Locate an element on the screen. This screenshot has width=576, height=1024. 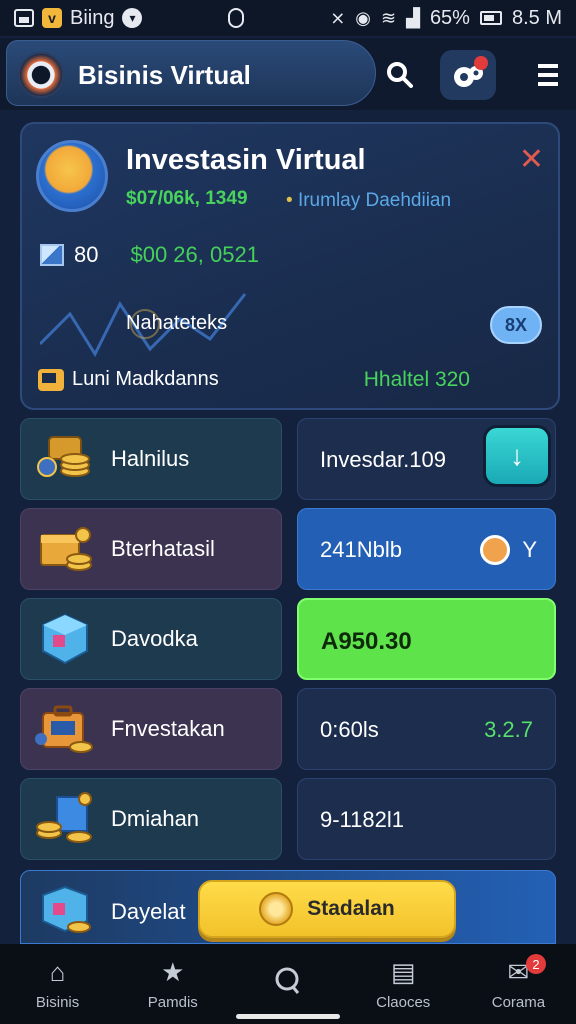
settings-notification-button is located at coordinates (468, 75).